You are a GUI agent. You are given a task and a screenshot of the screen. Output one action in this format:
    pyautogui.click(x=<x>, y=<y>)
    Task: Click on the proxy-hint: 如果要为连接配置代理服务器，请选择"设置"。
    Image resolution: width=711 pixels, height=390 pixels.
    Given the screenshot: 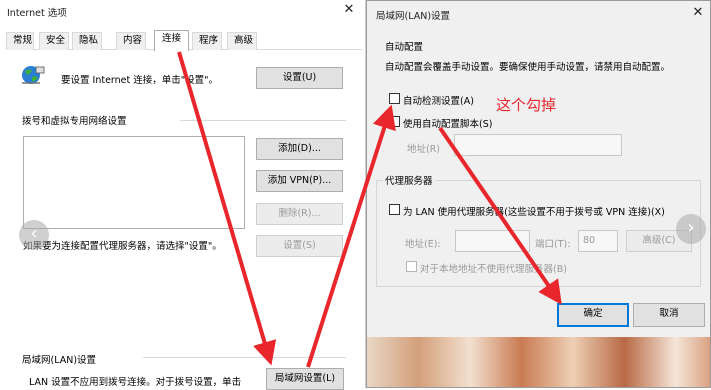 What is the action you would take?
    pyautogui.click(x=122, y=246)
    